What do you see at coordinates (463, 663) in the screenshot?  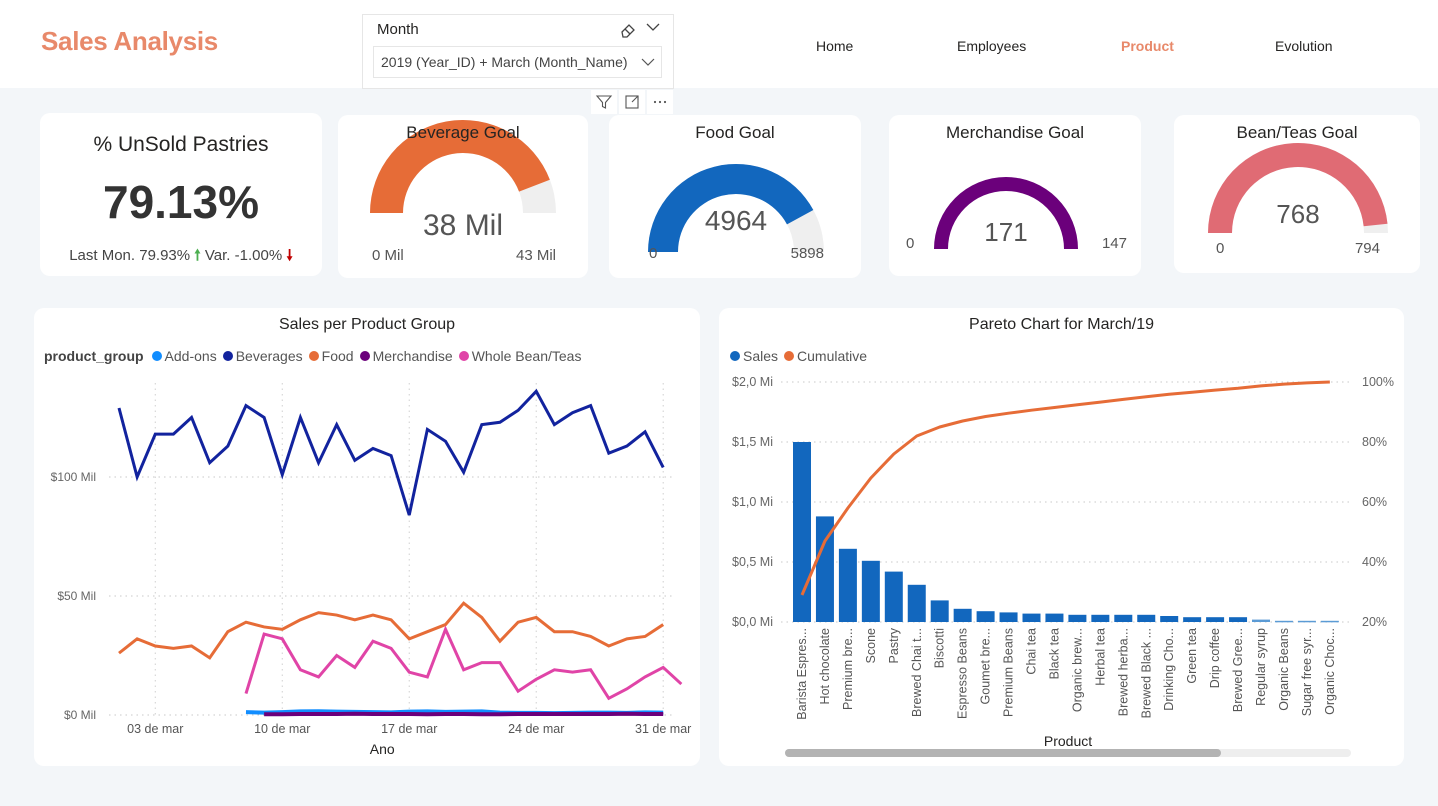 I see `series-line-whole-bean-teas` at bounding box center [463, 663].